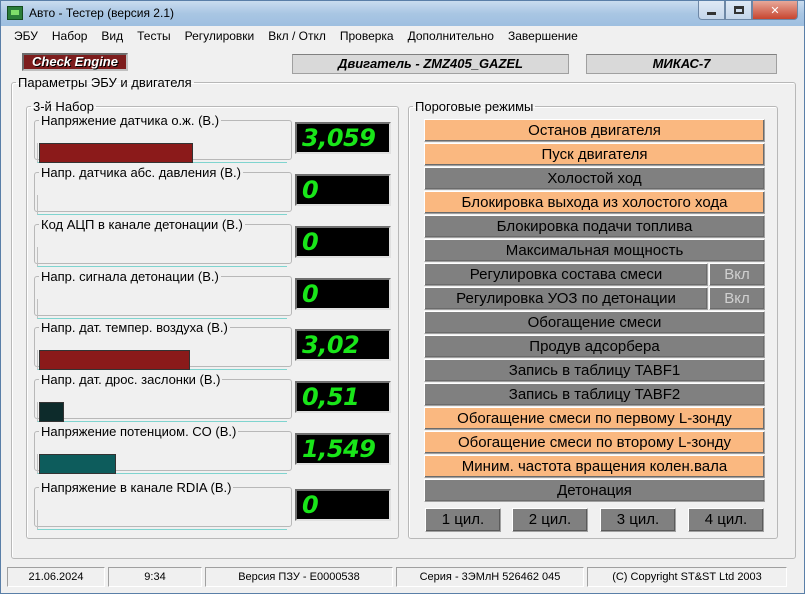  I want to click on sensor-label: Напр. дат. темпер. воздуха (В.), so click(134, 327).